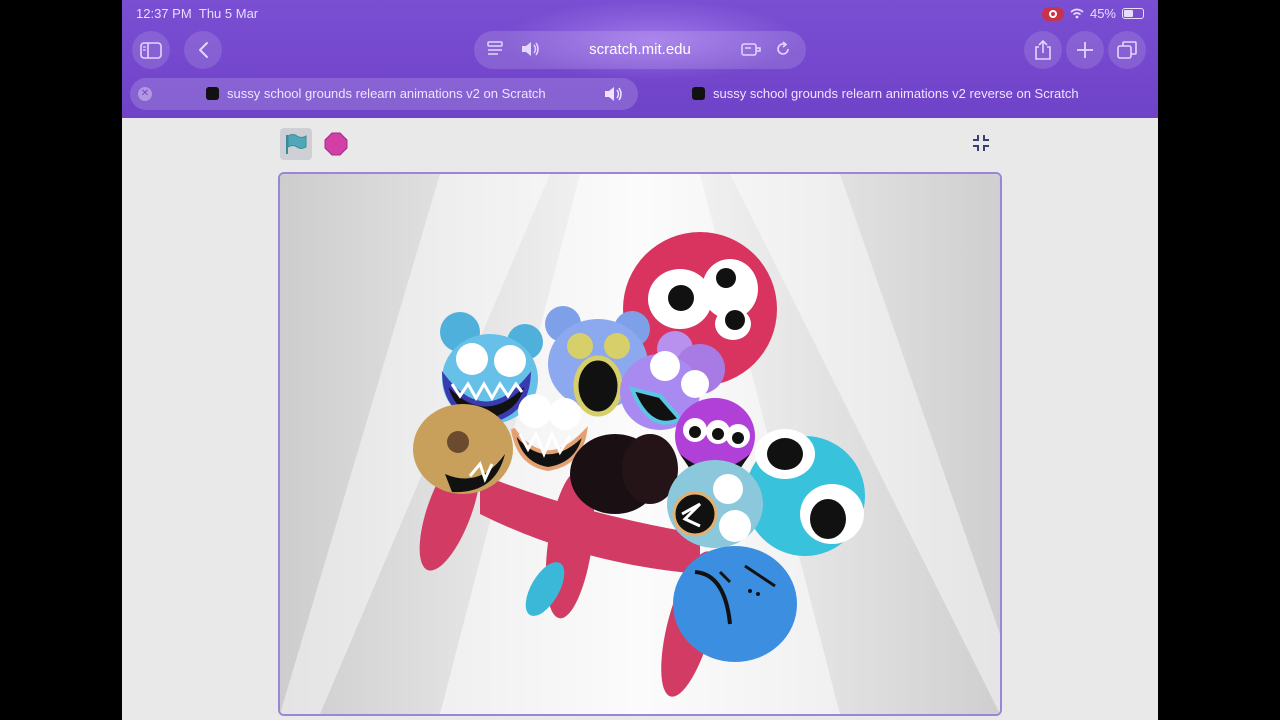 Image resolution: width=1280 pixels, height=720 pixels. What do you see at coordinates (783, 49) in the screenshot?
I see `reload-icon` at bounding box center [783, 49].